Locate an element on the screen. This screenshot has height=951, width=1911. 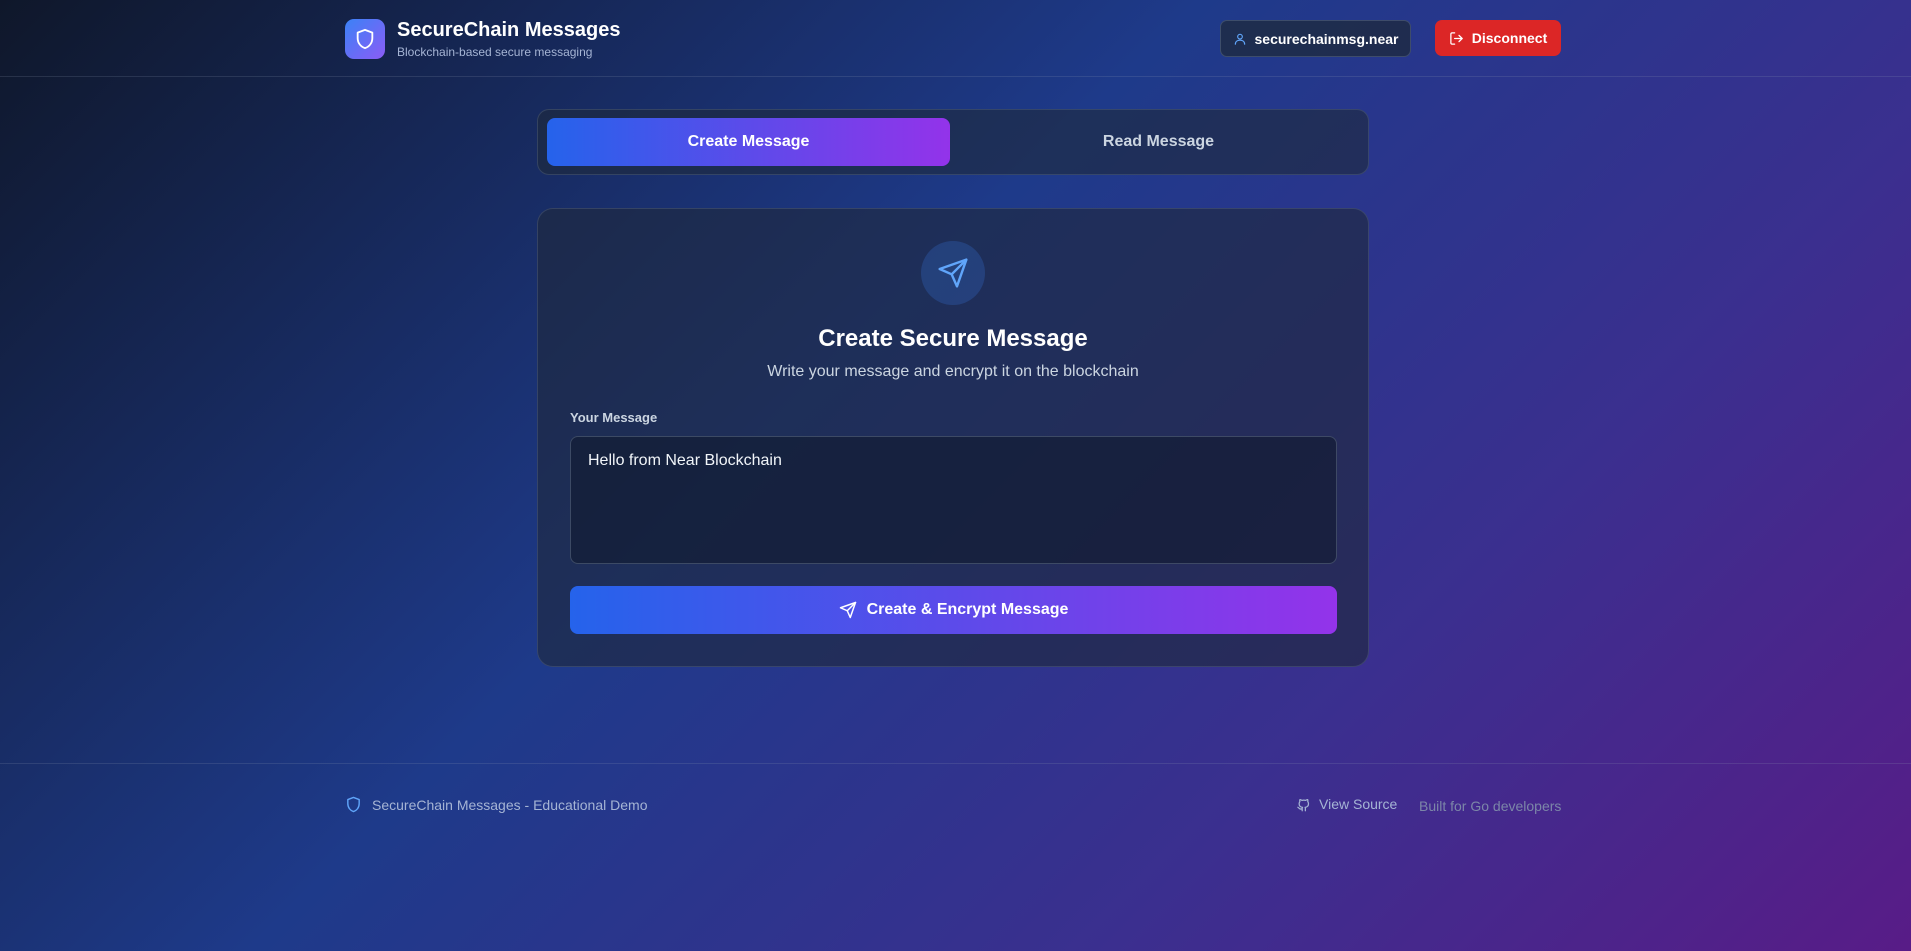
account-badge: securechainmsg.near is located at coordinates (1315, 38).